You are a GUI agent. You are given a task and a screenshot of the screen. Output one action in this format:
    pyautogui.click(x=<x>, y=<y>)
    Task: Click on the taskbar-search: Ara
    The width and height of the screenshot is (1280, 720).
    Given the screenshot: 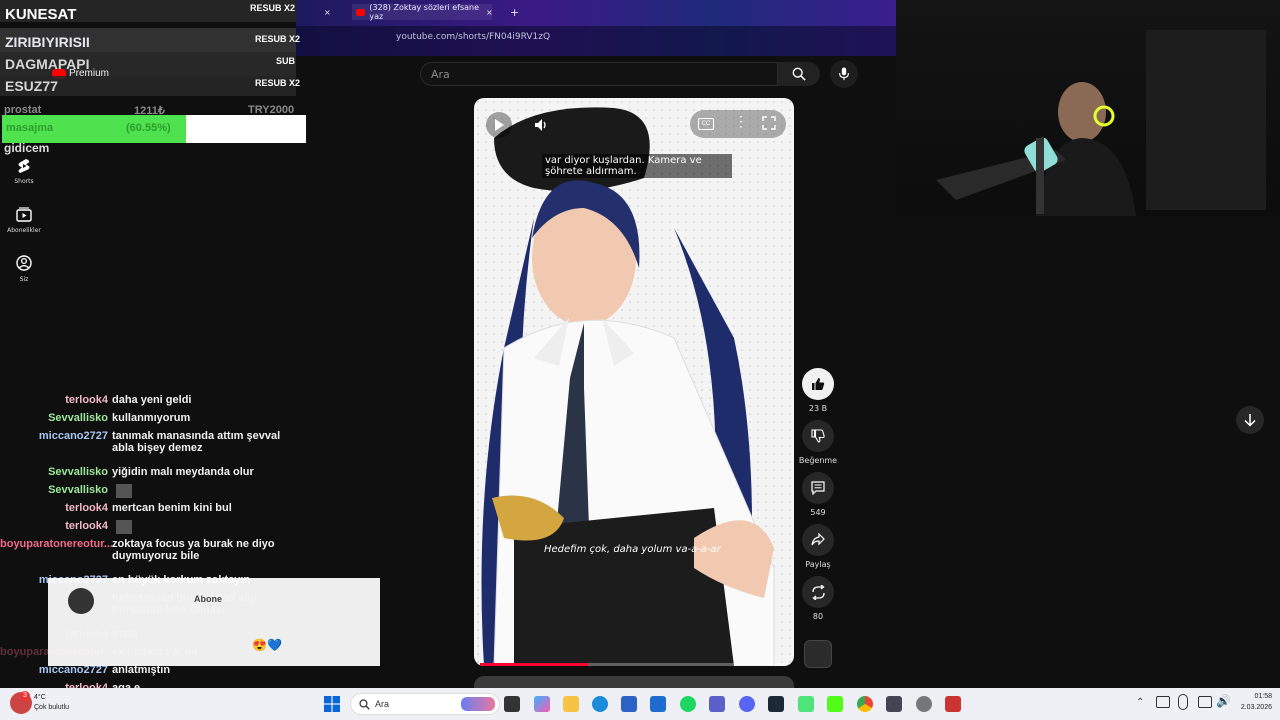 What is the action you would take?
    pyautogui.click(x=425, y=704)
    